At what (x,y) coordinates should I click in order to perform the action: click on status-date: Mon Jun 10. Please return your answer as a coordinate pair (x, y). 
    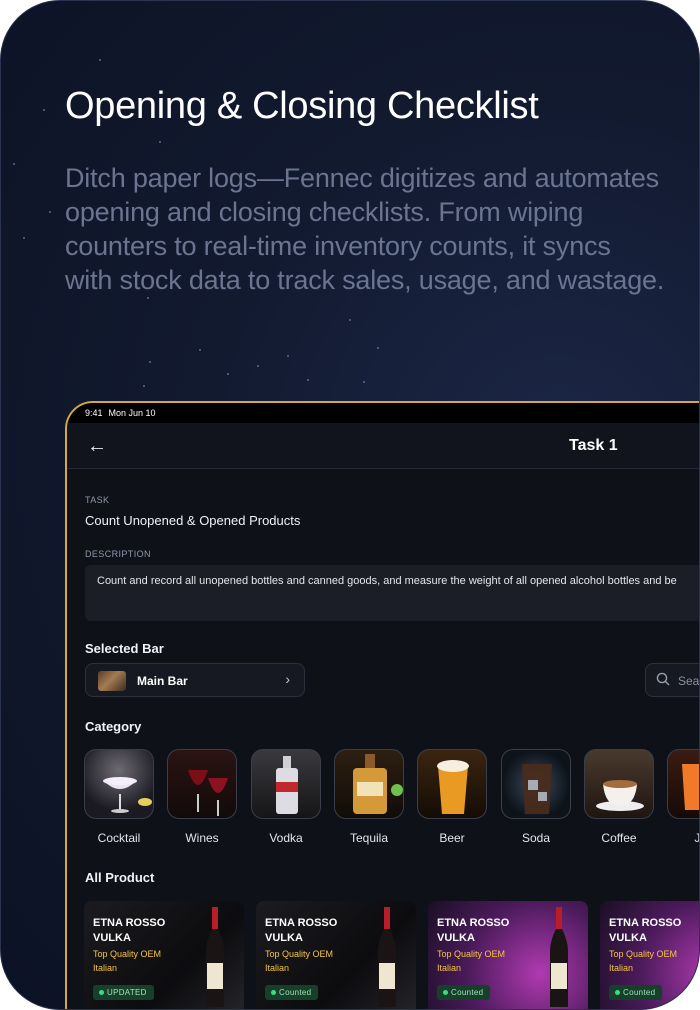
    Looking at the image, I should click on (132, 413).